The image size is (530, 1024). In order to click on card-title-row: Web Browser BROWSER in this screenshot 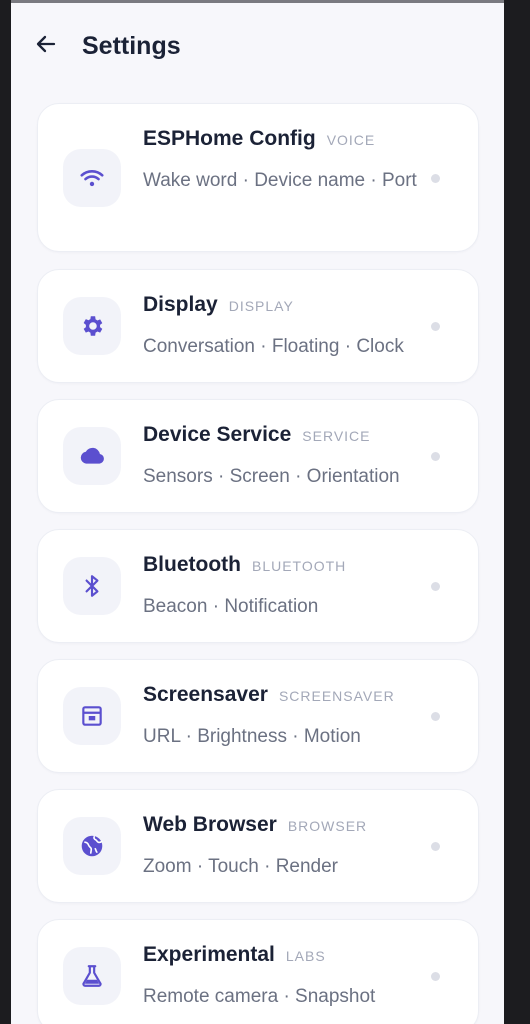, I will do `click(255, 825)`.